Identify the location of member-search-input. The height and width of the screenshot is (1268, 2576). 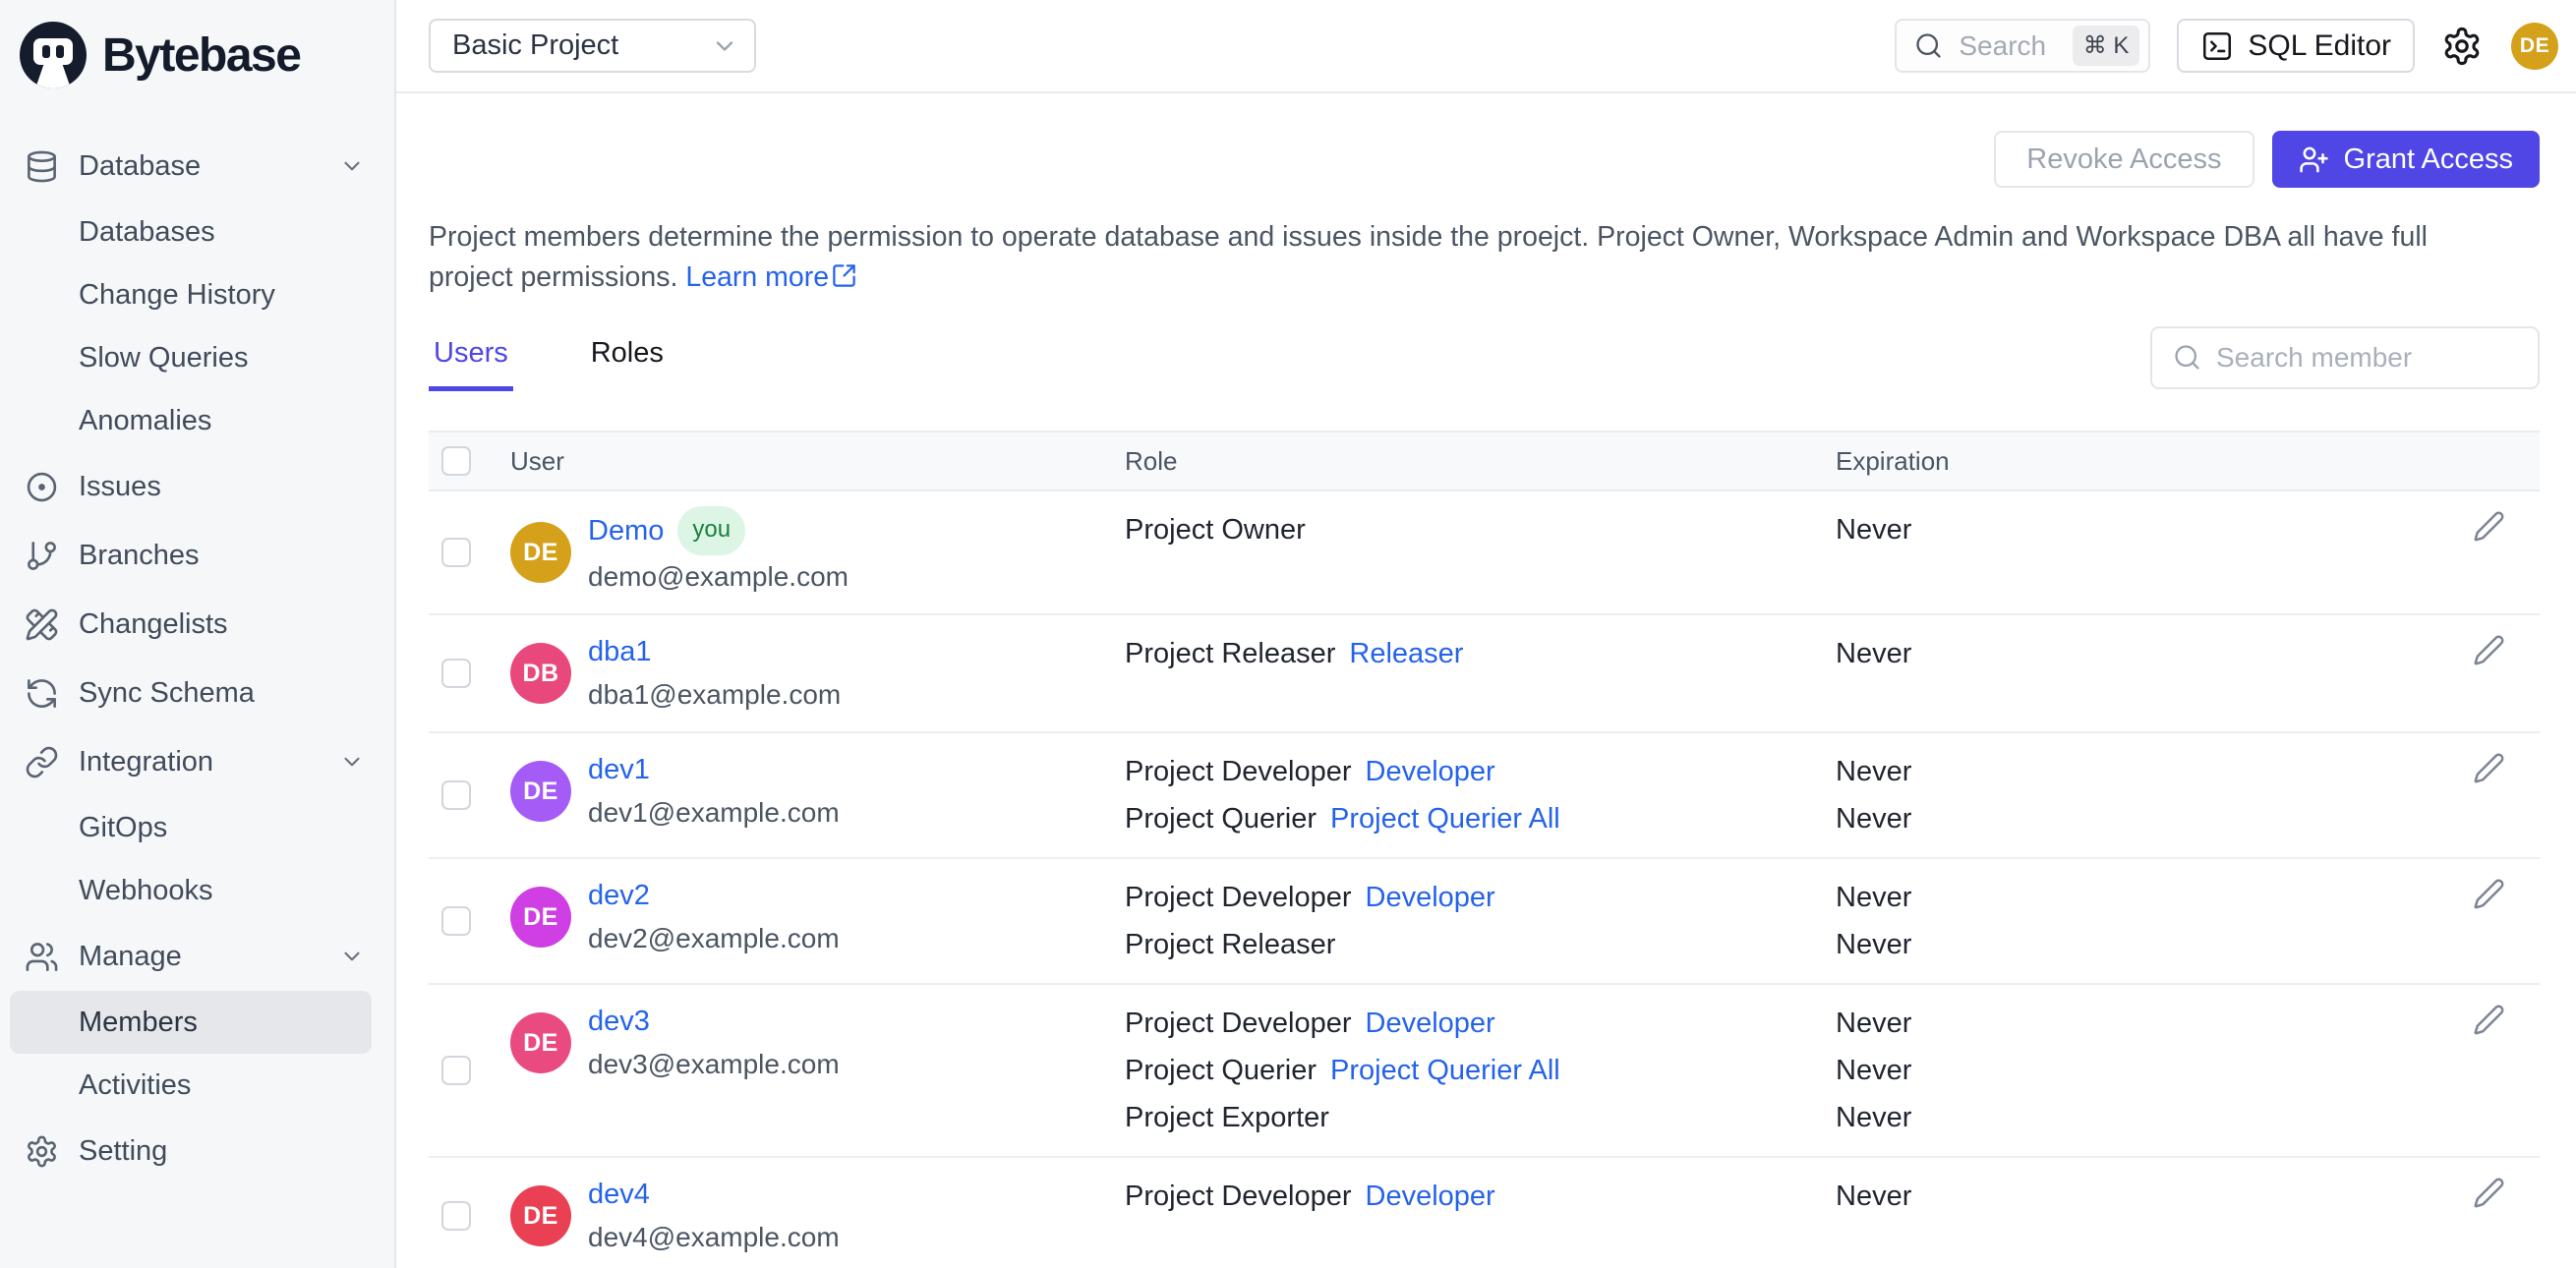
(2367, 357).